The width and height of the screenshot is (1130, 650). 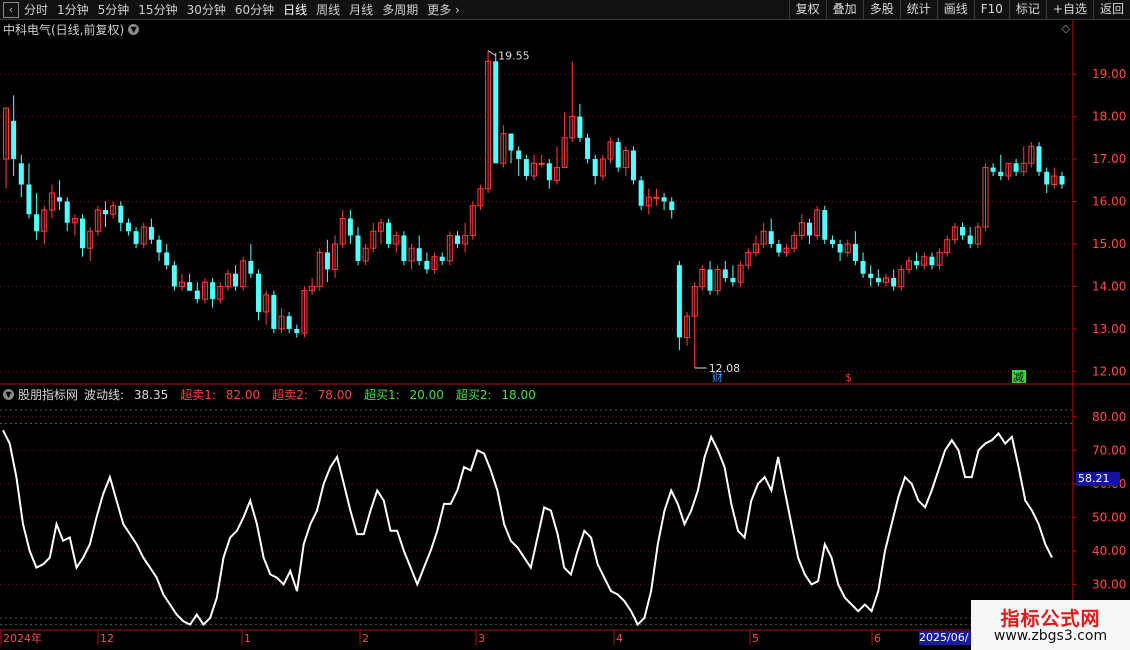 I want to click on indicator-axis-label: 50.00, so click(x=1109, y=517).